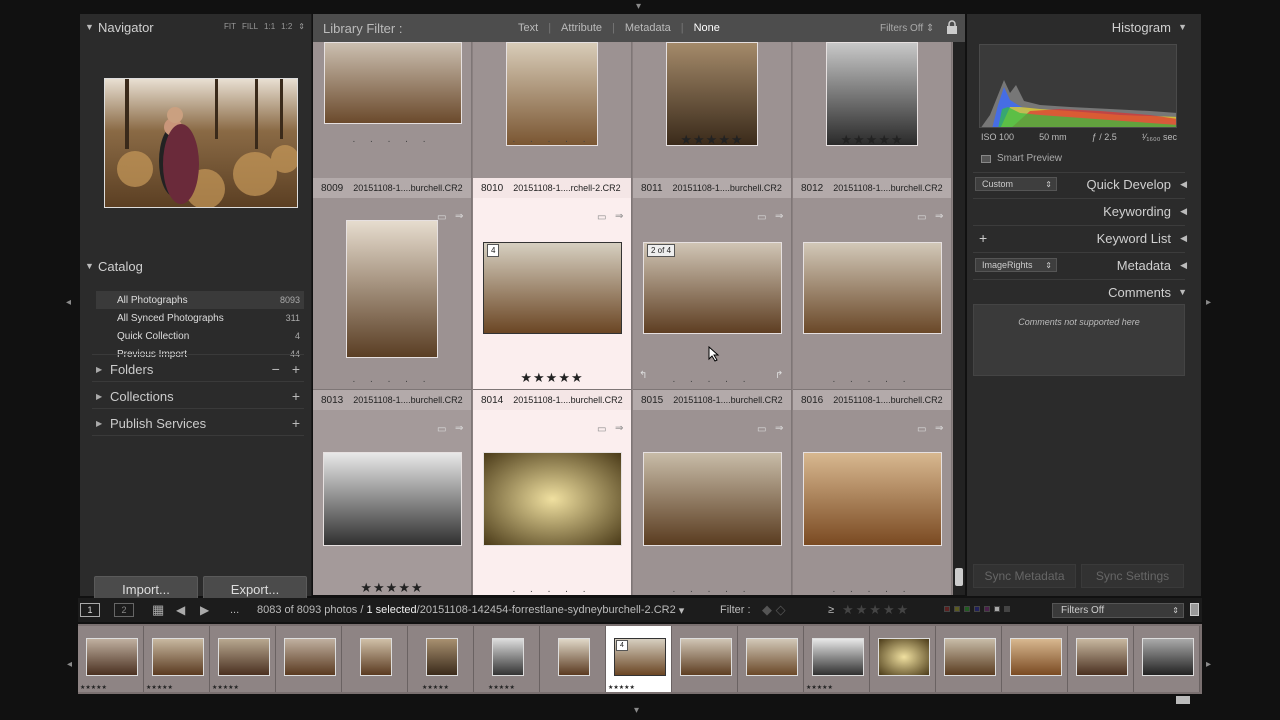 The width and height of the screenshot is (1280, 720). Describe the element at coordinates (250, 26) in the screenshot. I see `zoom-fill-button: FILL` at that location.